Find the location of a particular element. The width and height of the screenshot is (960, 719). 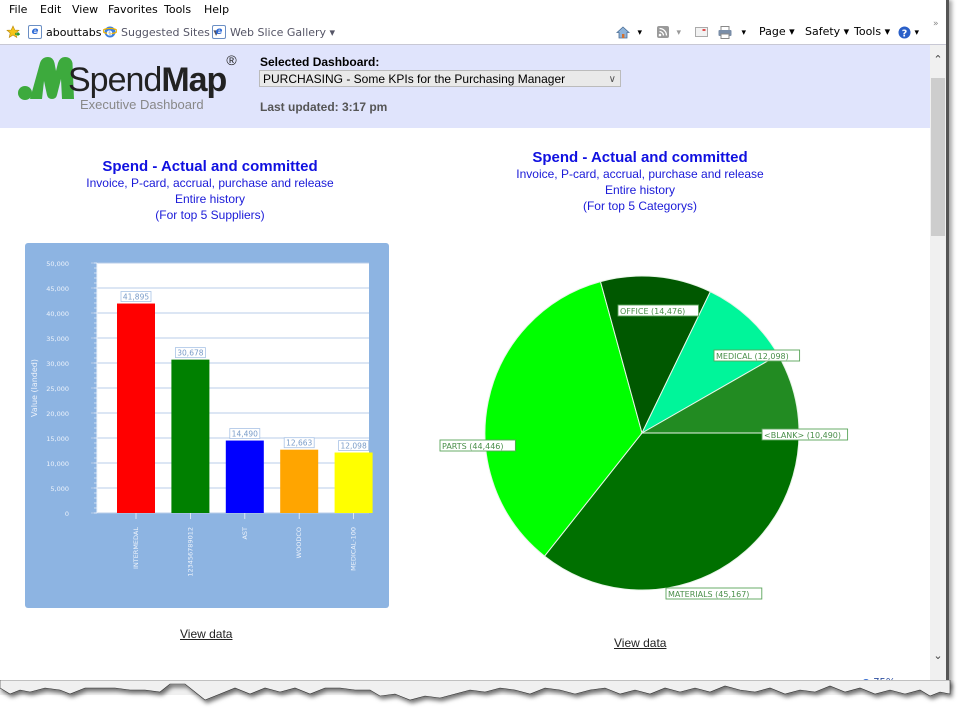

help-icon: ? is located at coordinates (904, 32).